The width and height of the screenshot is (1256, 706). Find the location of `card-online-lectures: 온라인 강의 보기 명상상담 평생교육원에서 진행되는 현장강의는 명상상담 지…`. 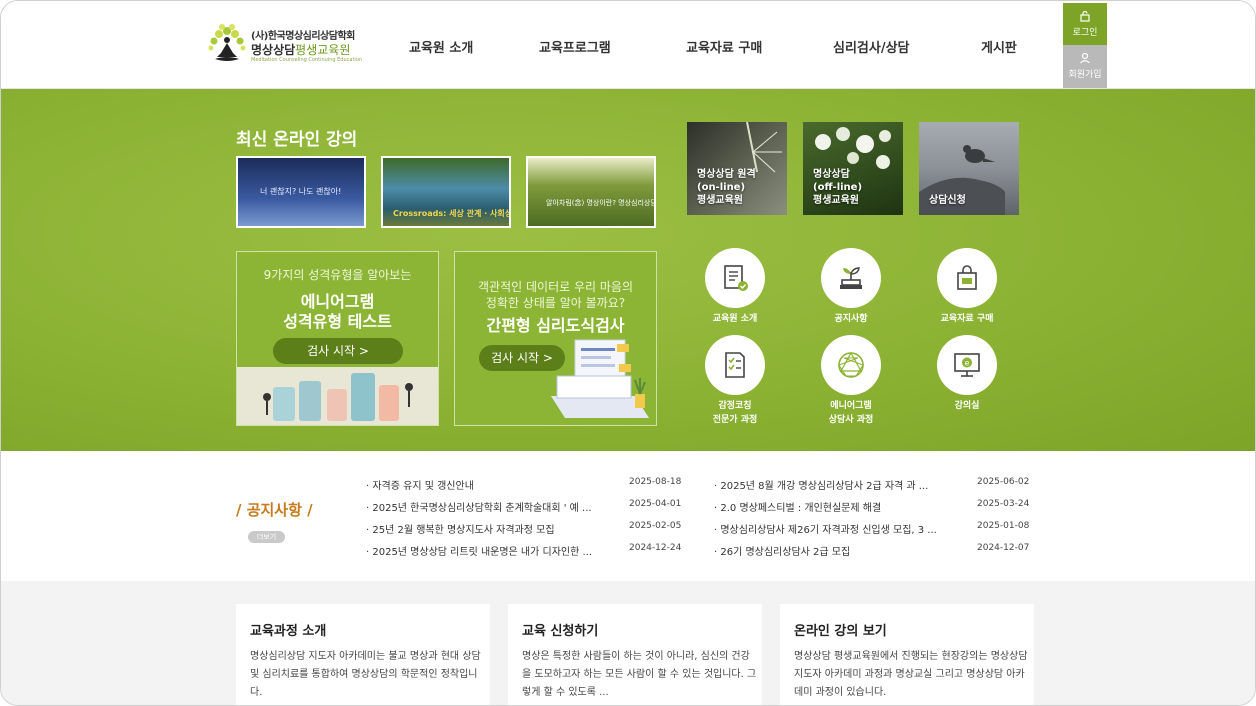

card-online-lectures: 온라인 강의 보기 명상상담 평생교육원에서 진행되는 현장강의는 명상상담 지… is located at coordinates (907, 654).